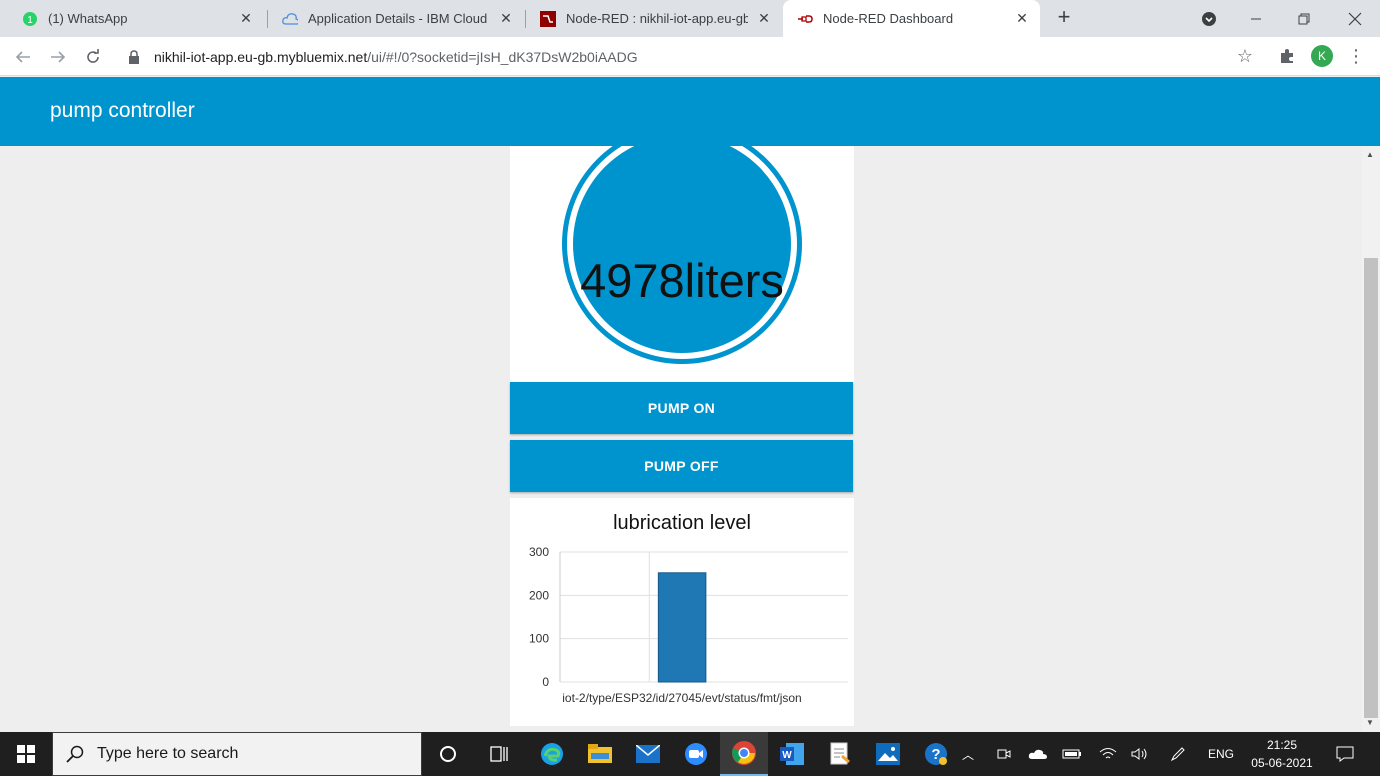  Describe the element at coordinates (58, 57) in the screenshot. I see `forward-arrow-icon` at that location.